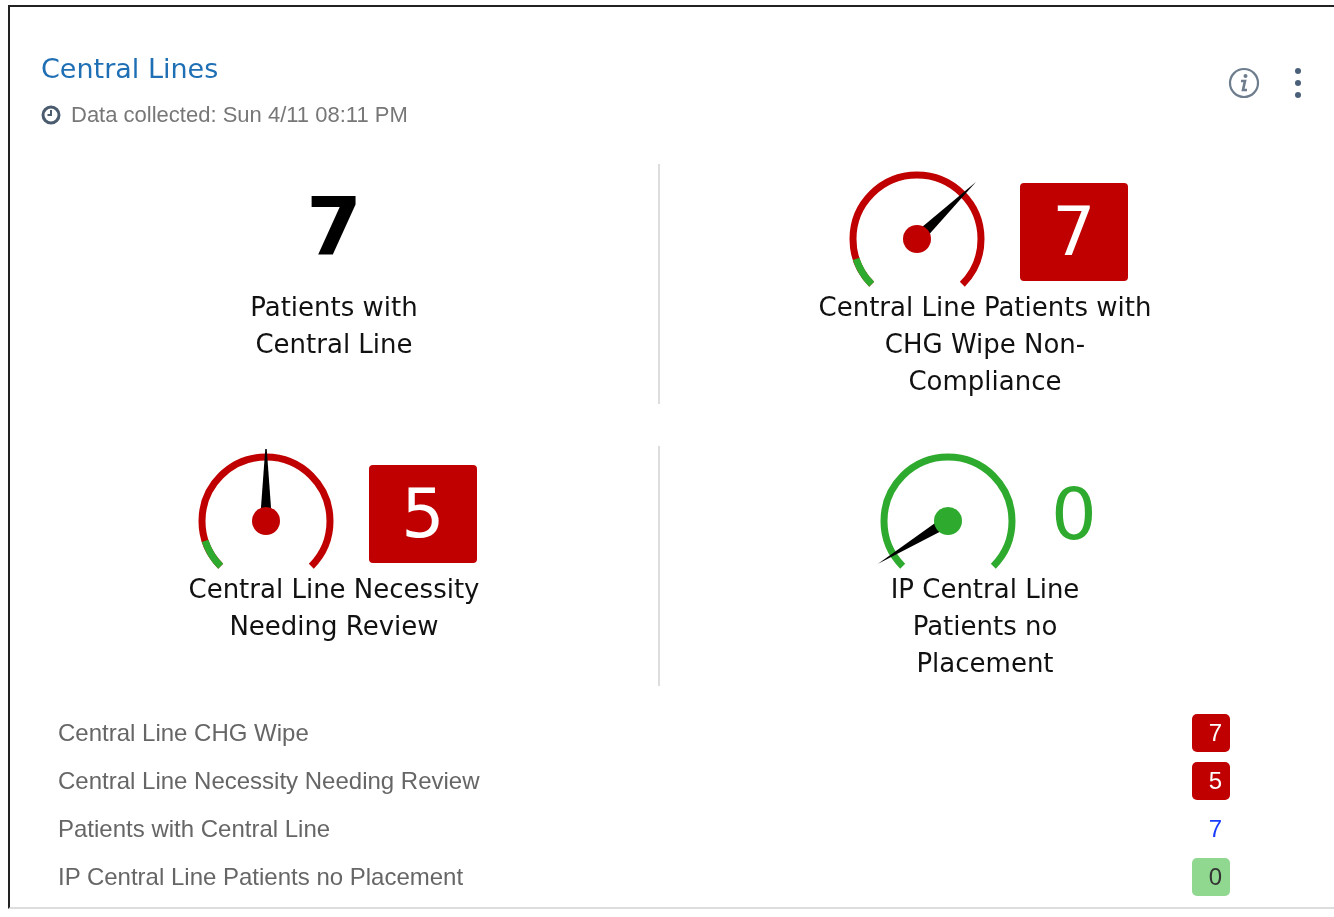  Describe the element at coordinates (334, 608) in the screenshot. I see `metric-label: Central Line Necessity Needing Review` at that location.